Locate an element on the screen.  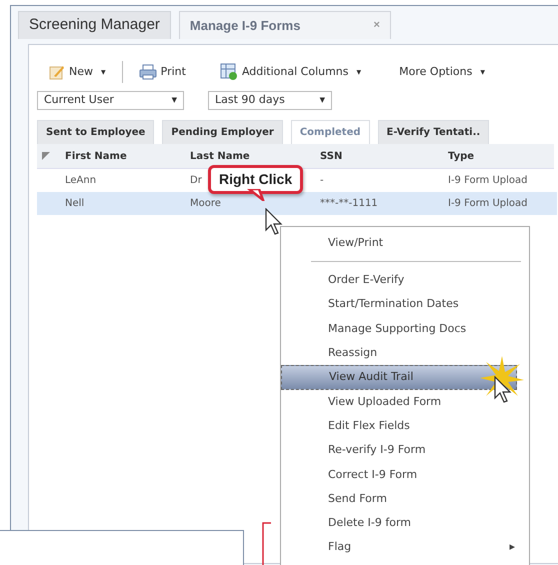
tab: E-Verify Tentati.. is located at coordinates (434, 132).